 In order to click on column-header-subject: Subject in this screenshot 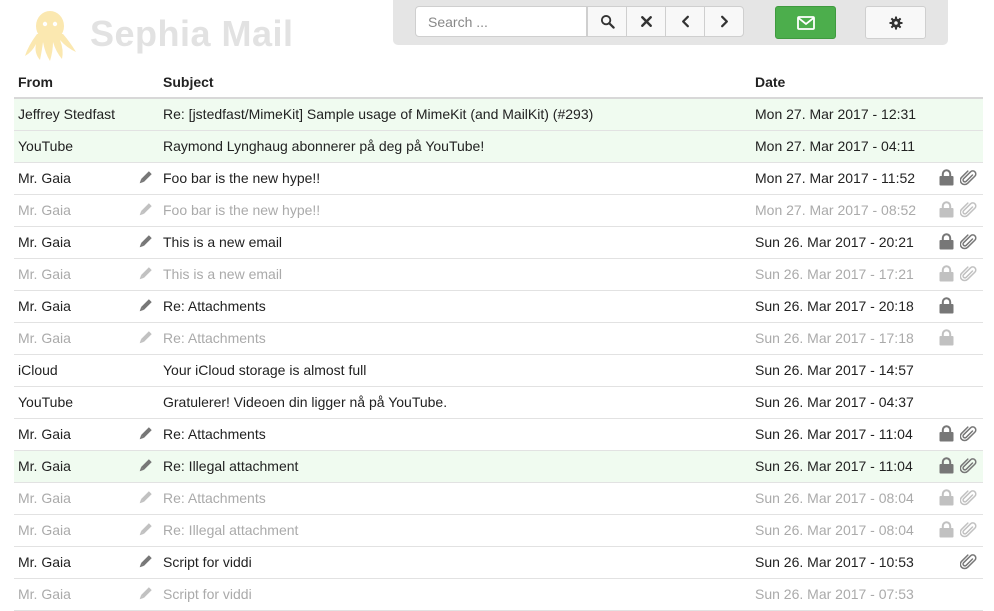, I will do `click(188, 82)`.